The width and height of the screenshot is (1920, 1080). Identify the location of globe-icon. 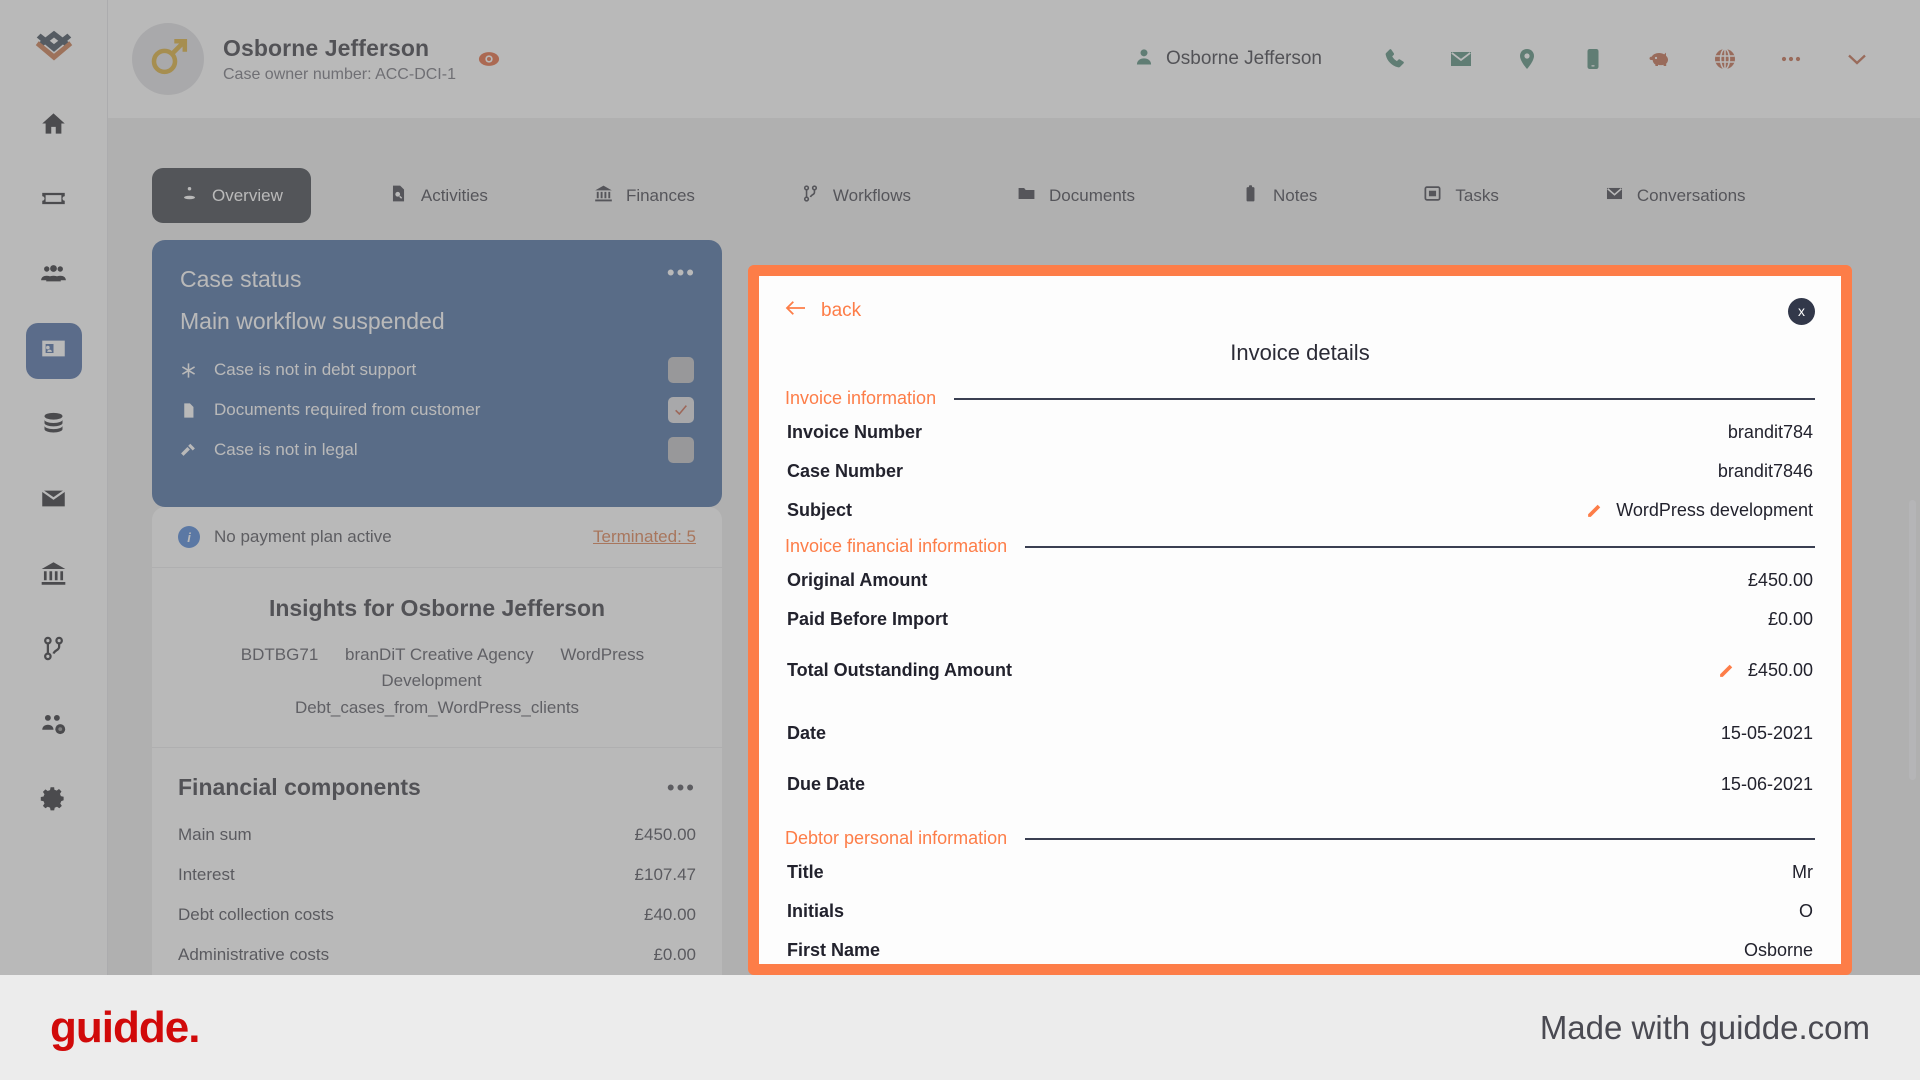
(1725, 59).